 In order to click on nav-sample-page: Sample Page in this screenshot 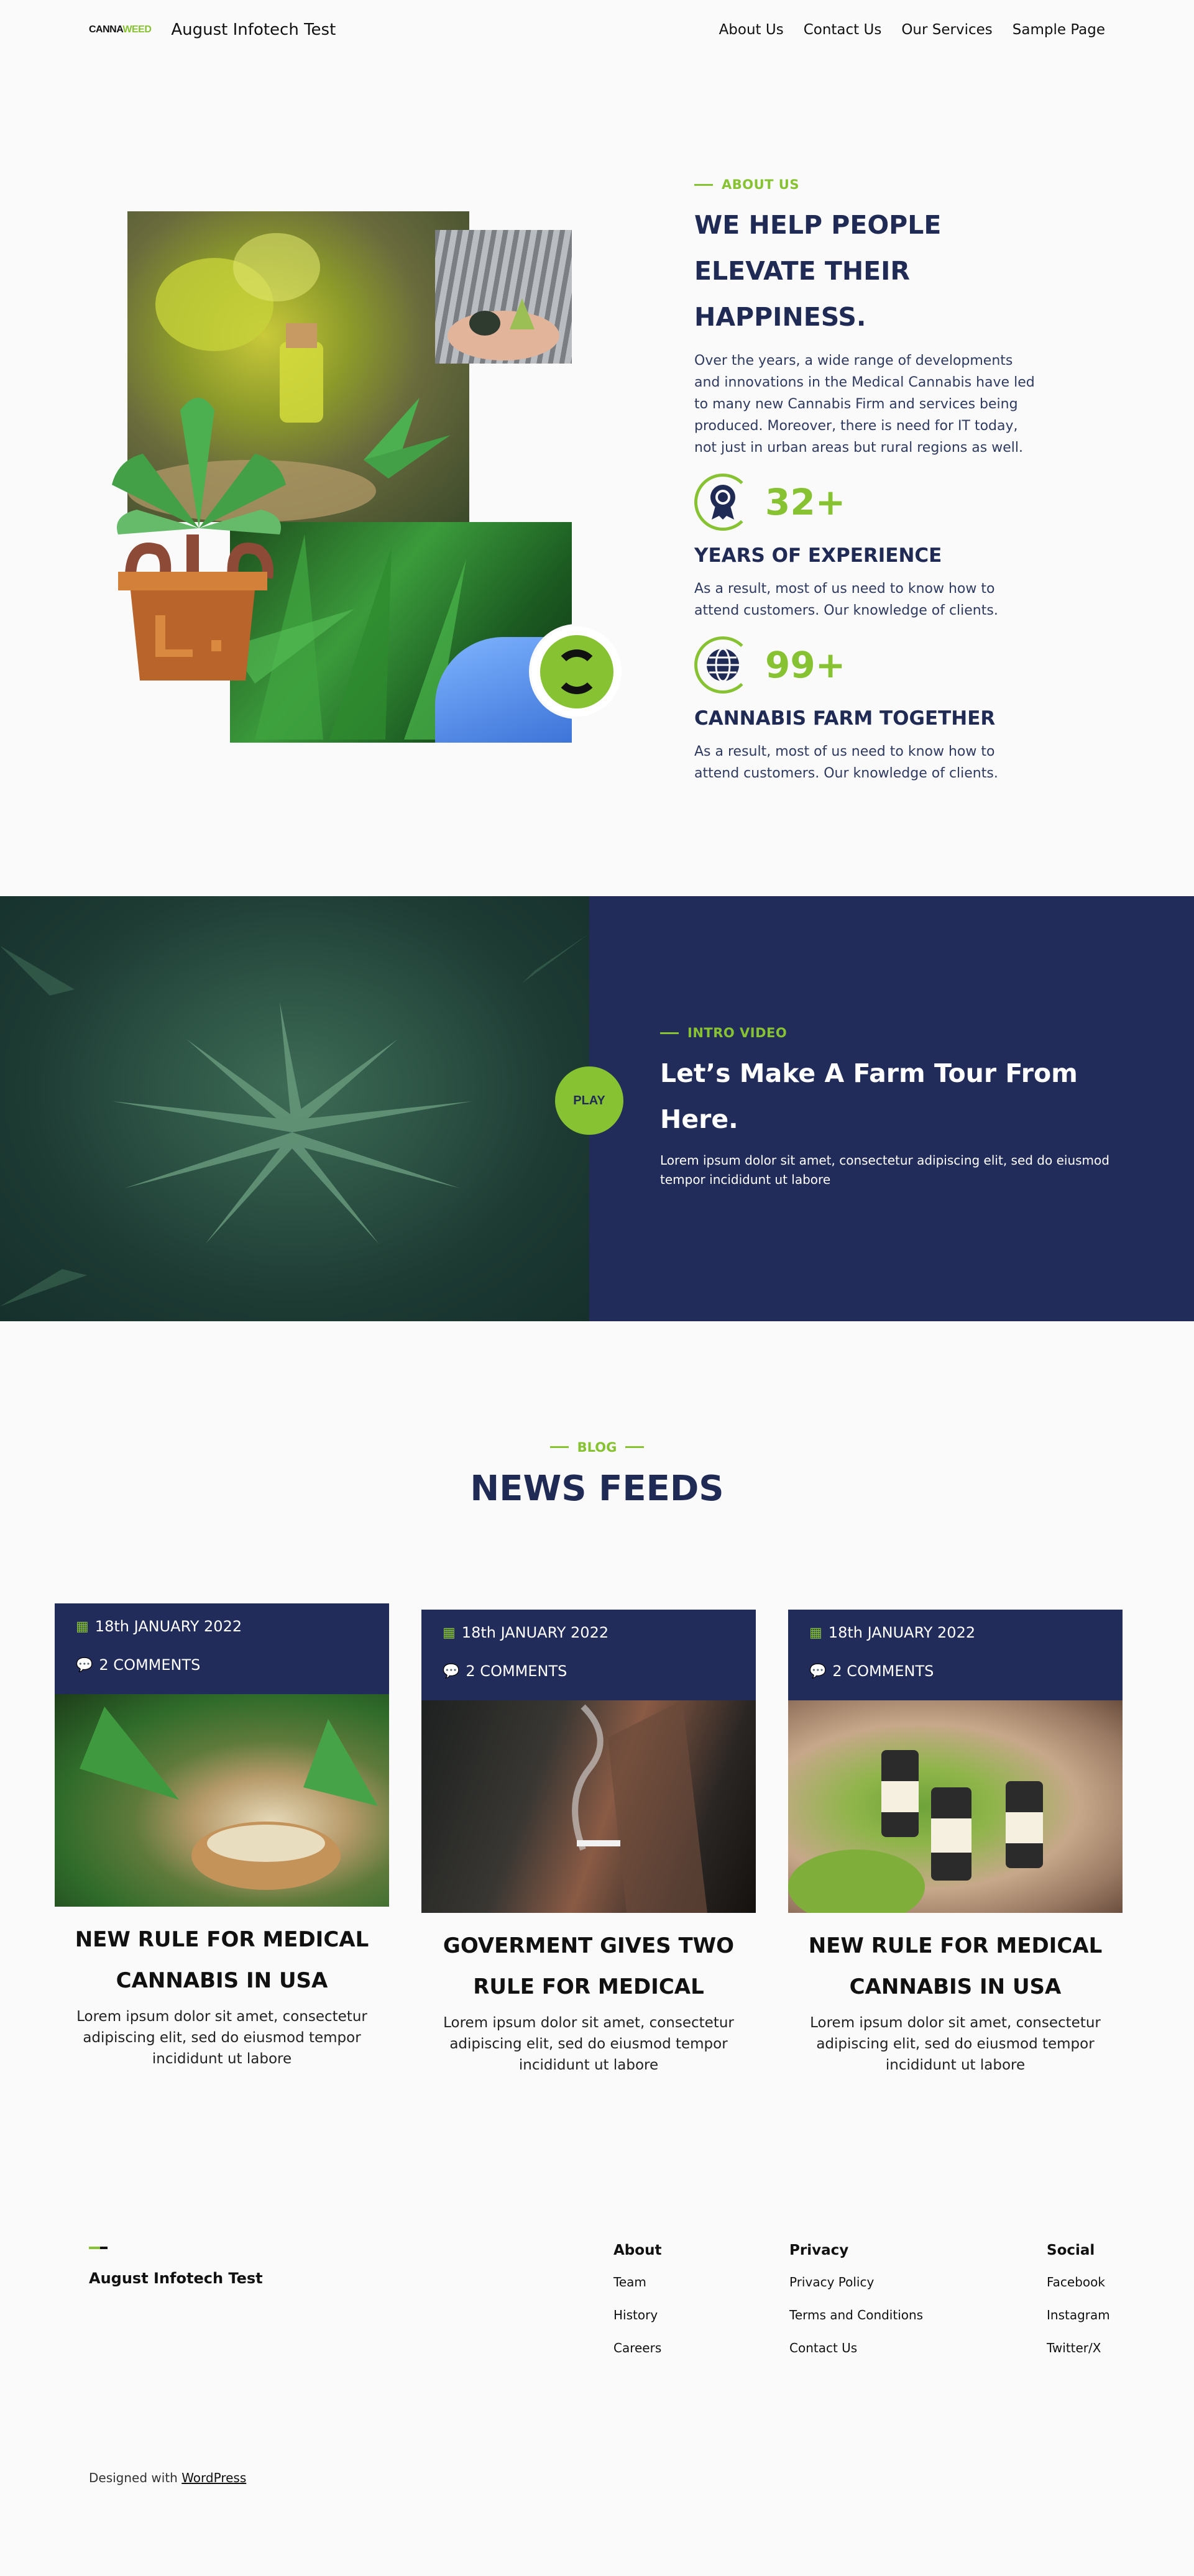, I will do `click(1059, 30)`.